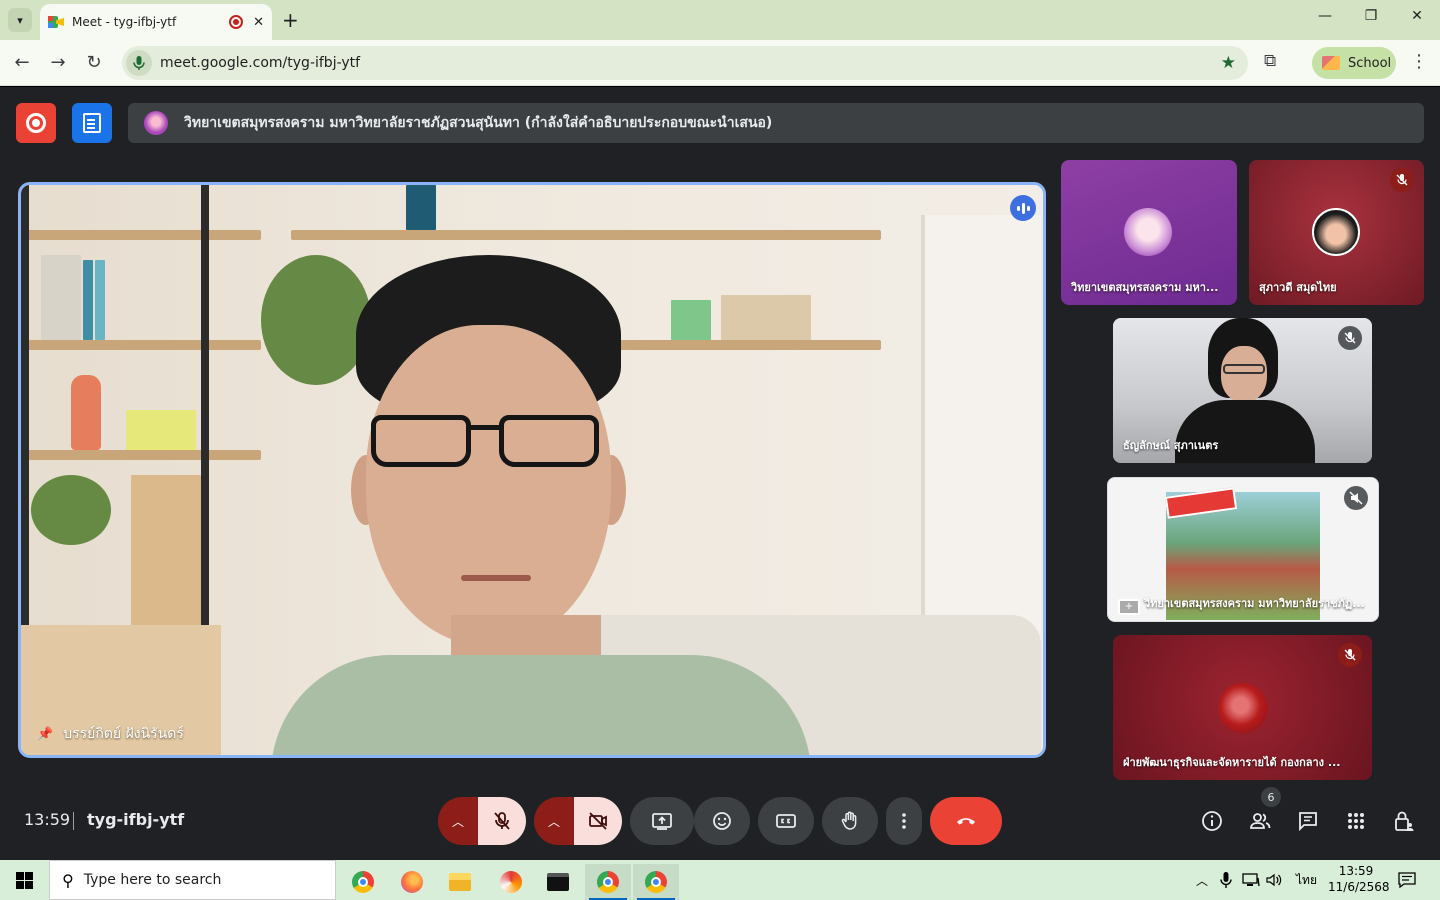  What do you see at coordinates (258, 22) in the screenshot?
I see `close-tab-button: ✕` at bounding box center [258, 22].